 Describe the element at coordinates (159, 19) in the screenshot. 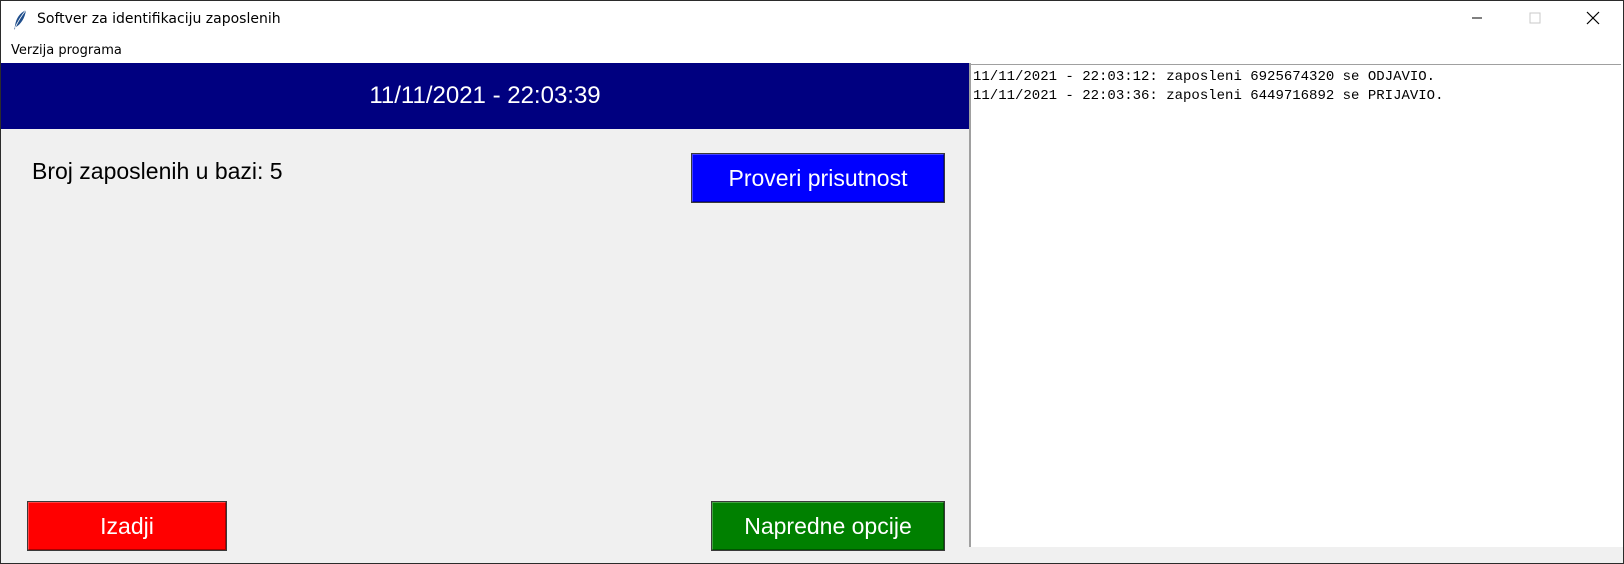

I see `window-title: Softver za identifikaciju zaposlenih` at that location.